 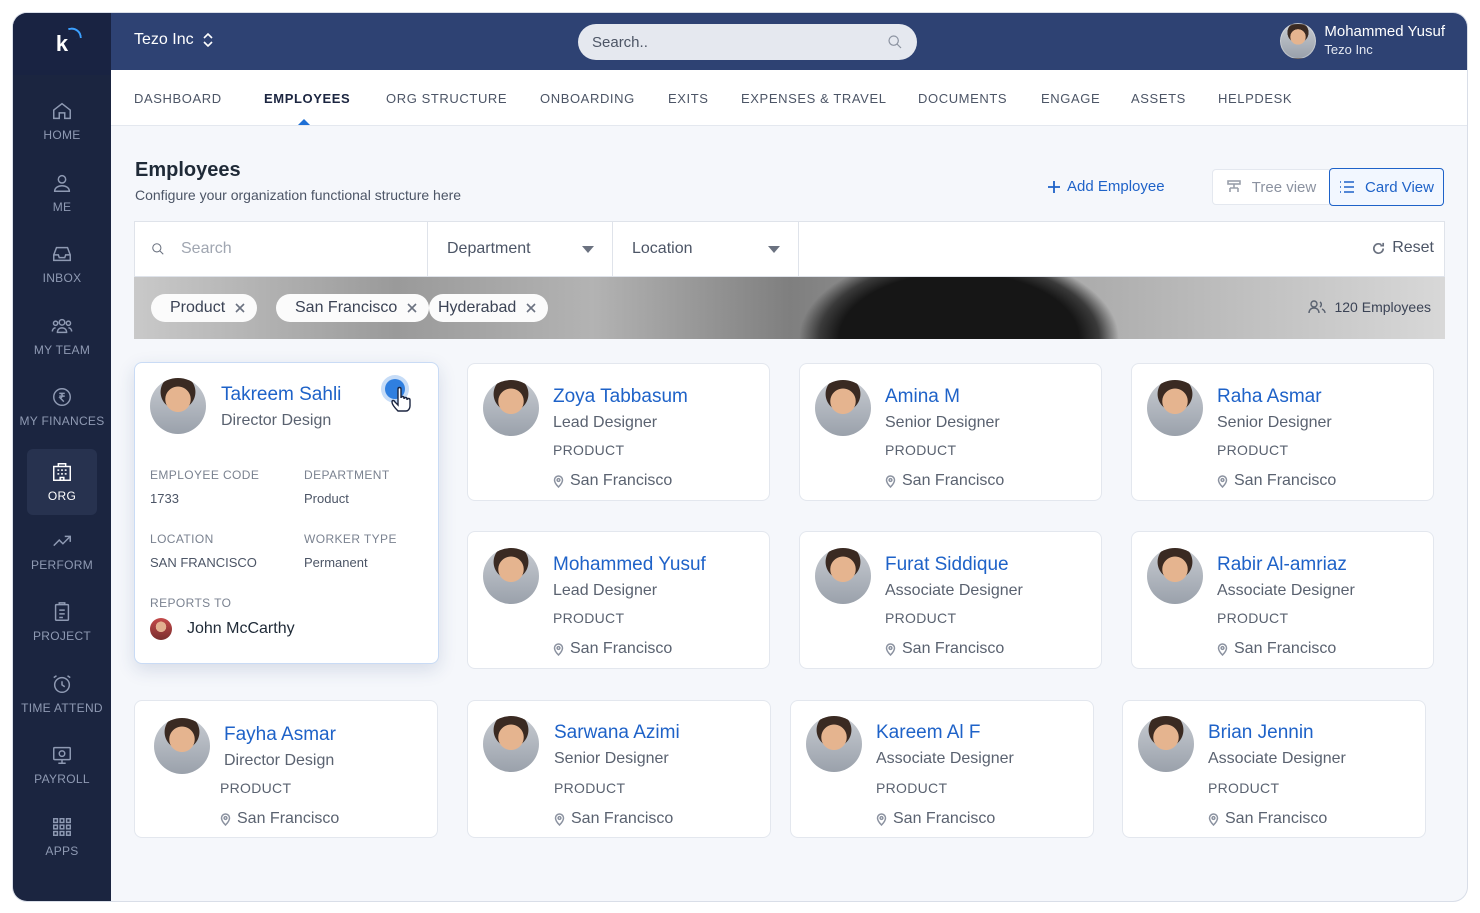 What do you see at coordinates (688, 98) in the screenshot?
I see `tab-exits: EXITS` at bounding box center [688, 98].